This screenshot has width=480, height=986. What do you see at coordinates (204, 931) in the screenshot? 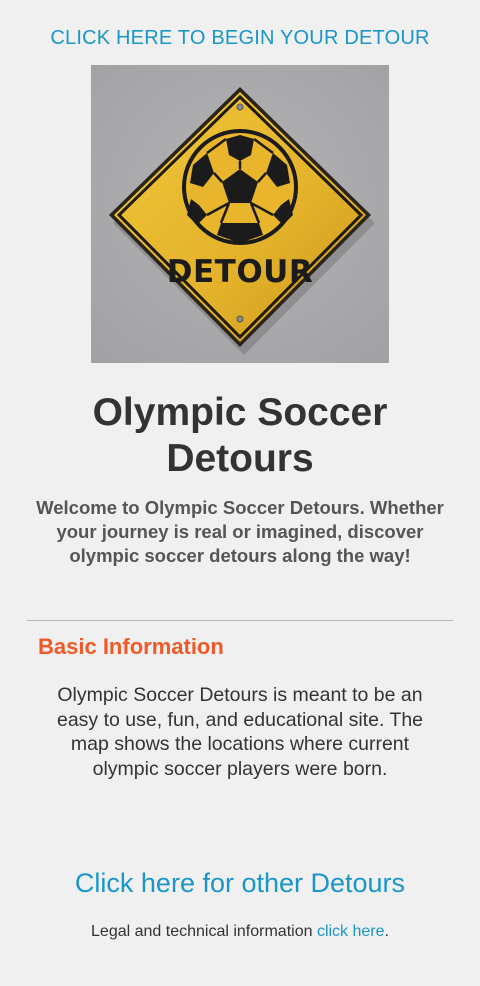
I see `legal-info-label: Legal and technical information` at bounding box center [204, 931].